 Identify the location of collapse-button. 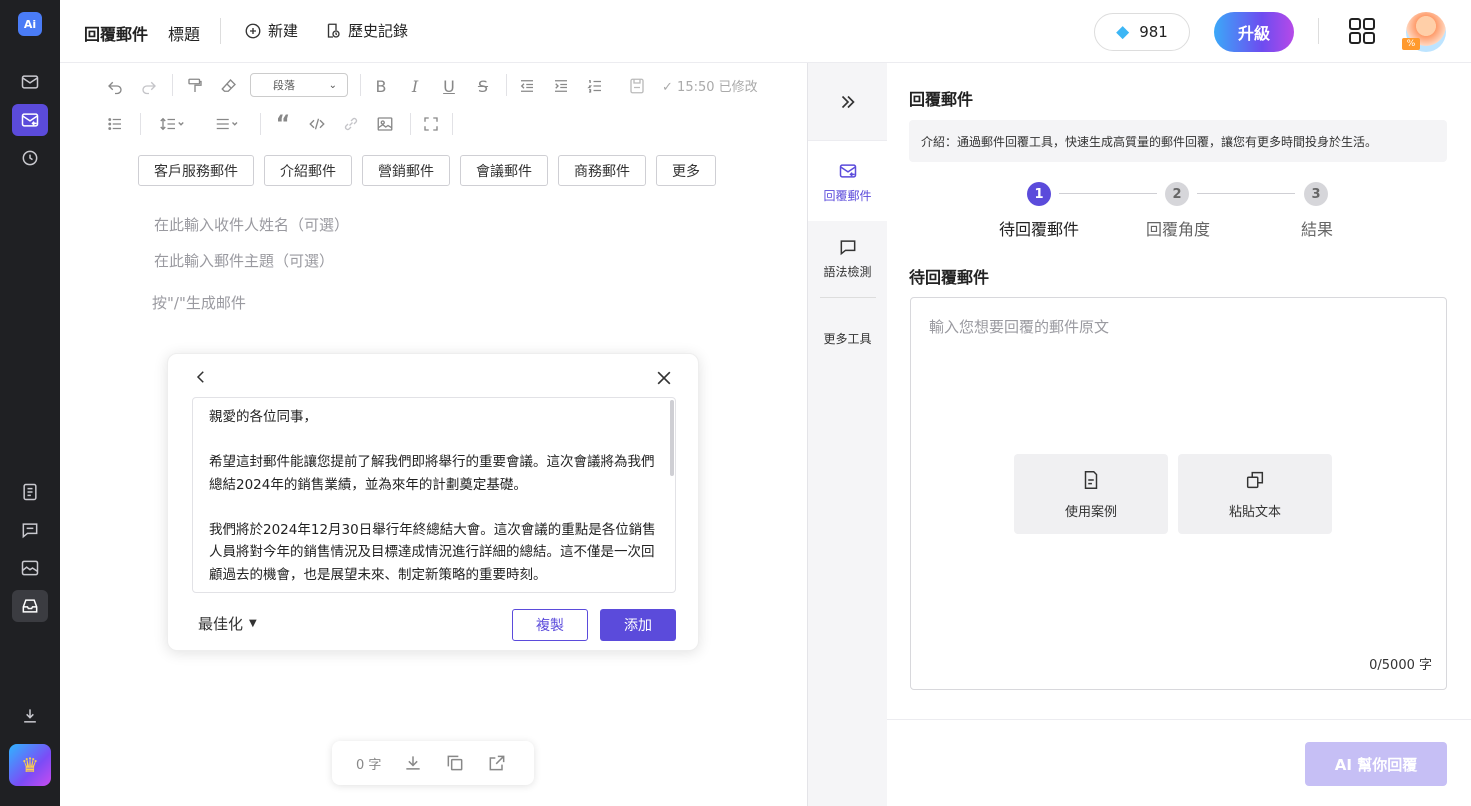
(847, 102).